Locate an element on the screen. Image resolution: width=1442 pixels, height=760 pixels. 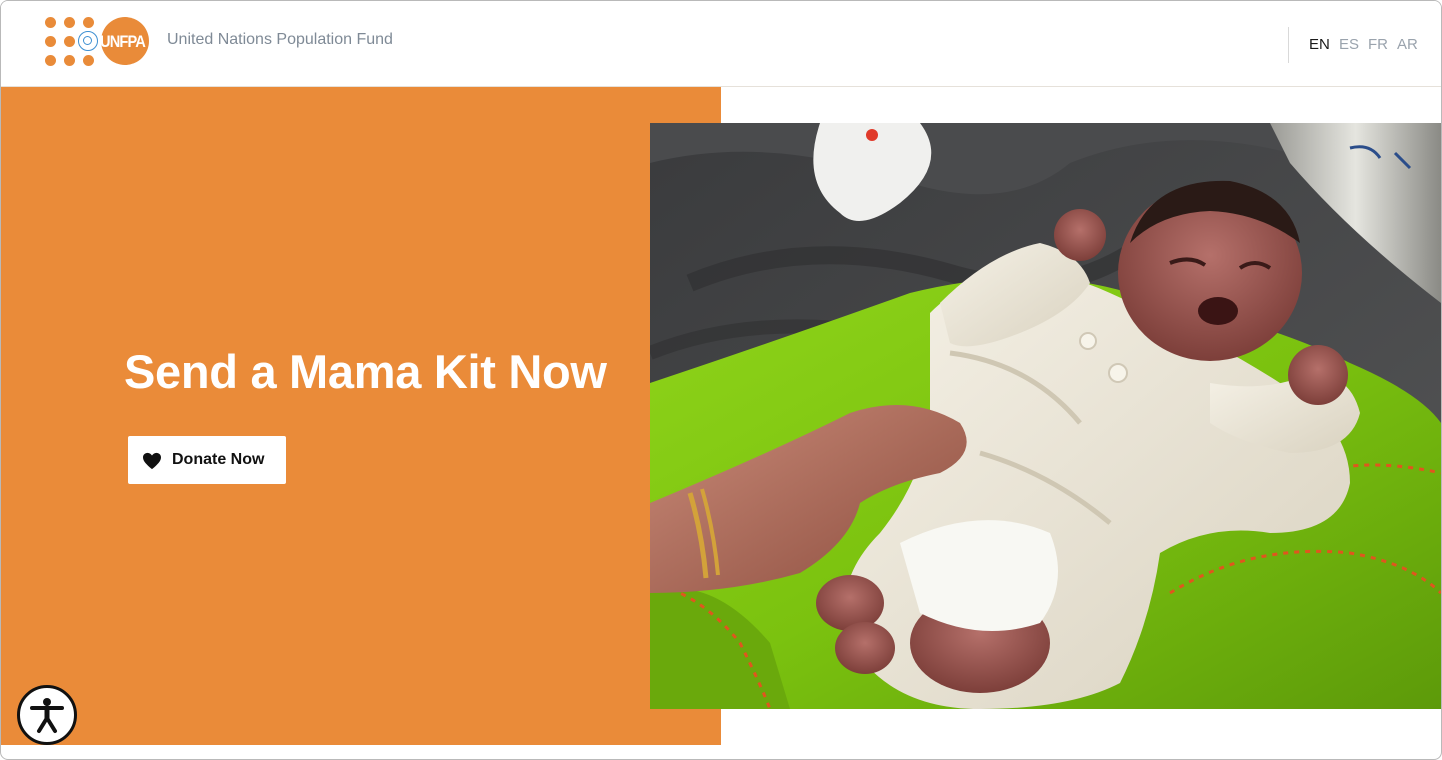
accessibility-icon is located at coordinates (47, 715).